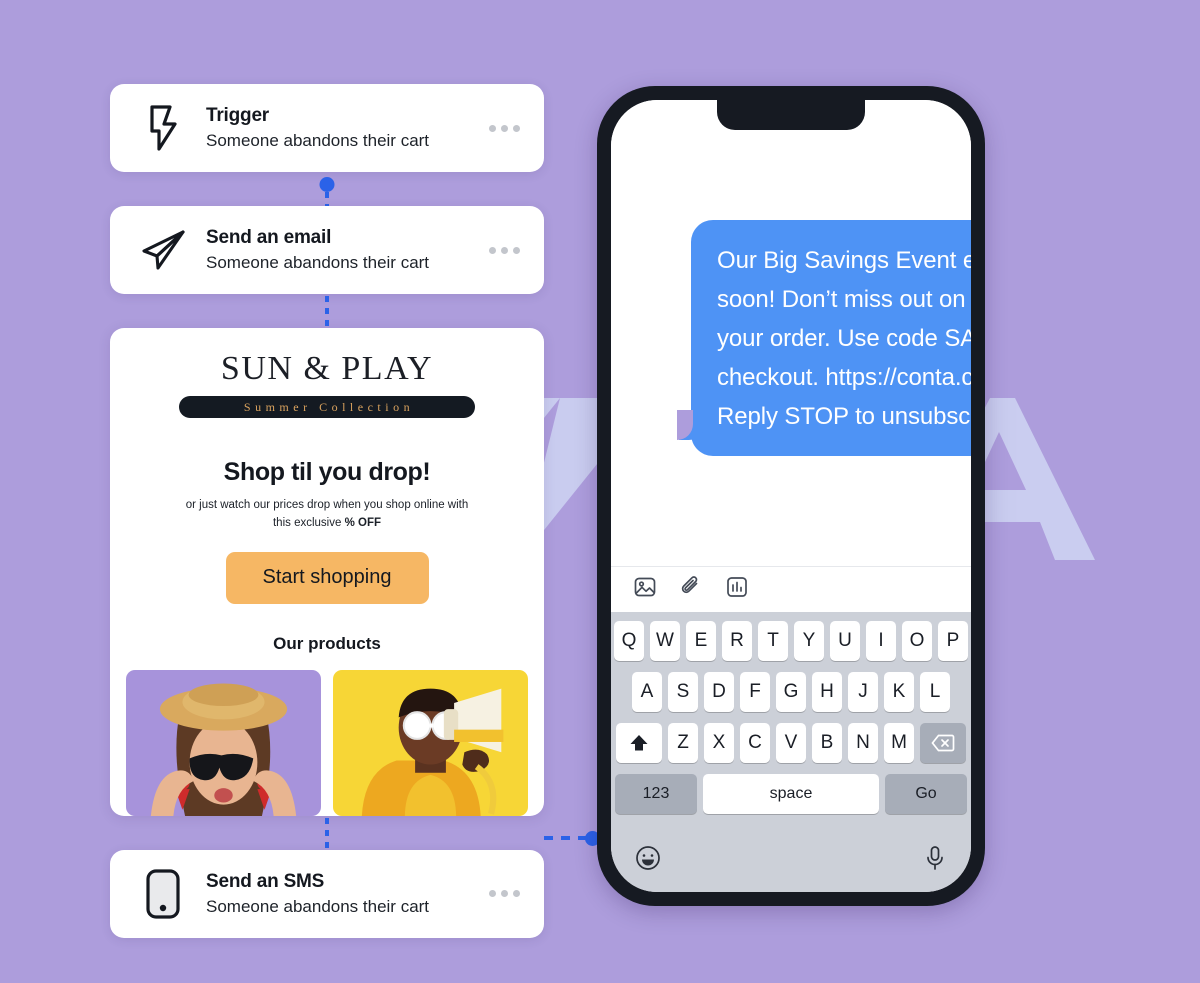 This screenshot has height=983, width=1200. I want to click on key-a: A, so click(647, 692).